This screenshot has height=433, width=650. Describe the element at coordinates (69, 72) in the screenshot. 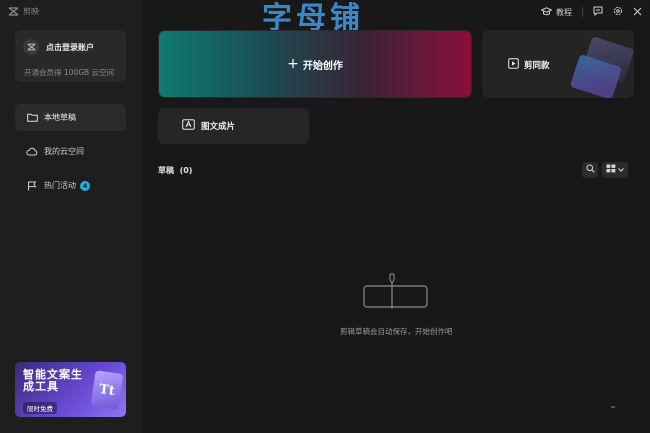

I see `member-offer-text: 开通会员得 100GB 云空间` at that location.